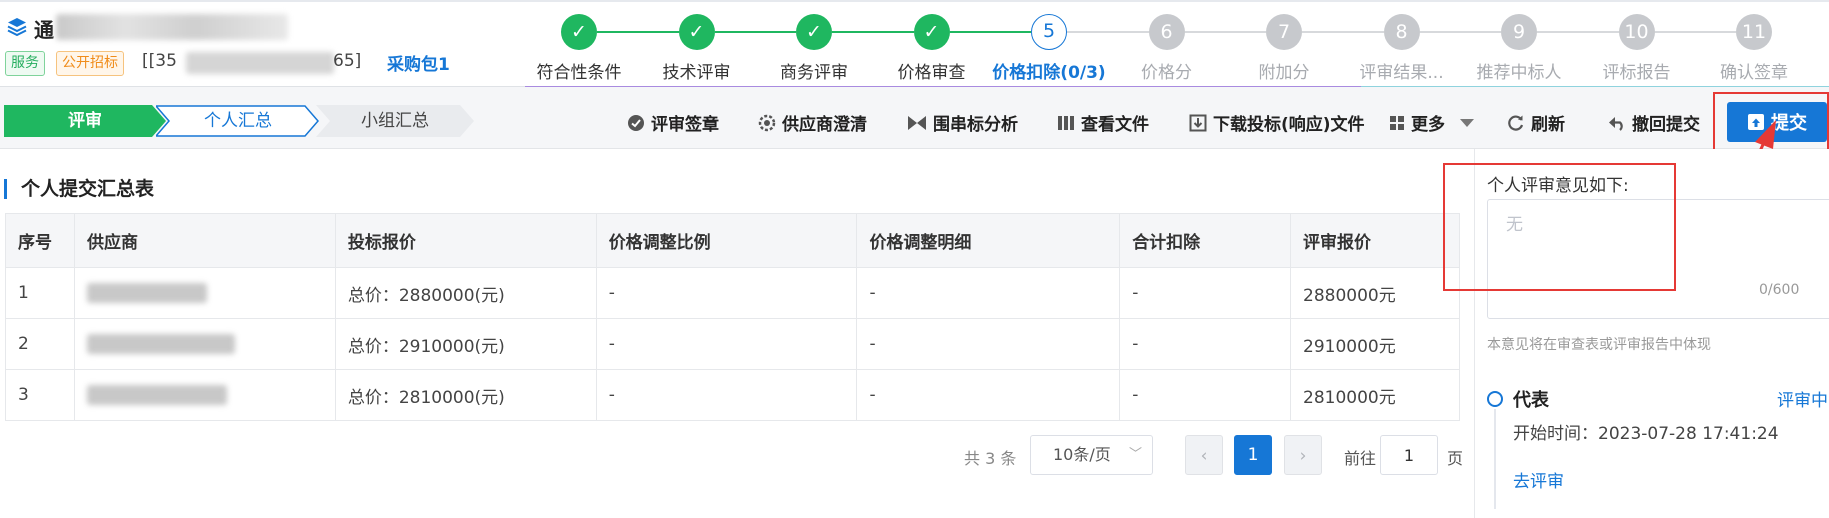  I want to click on bid-analysis-button: 围串标分析, so click(962, 122).